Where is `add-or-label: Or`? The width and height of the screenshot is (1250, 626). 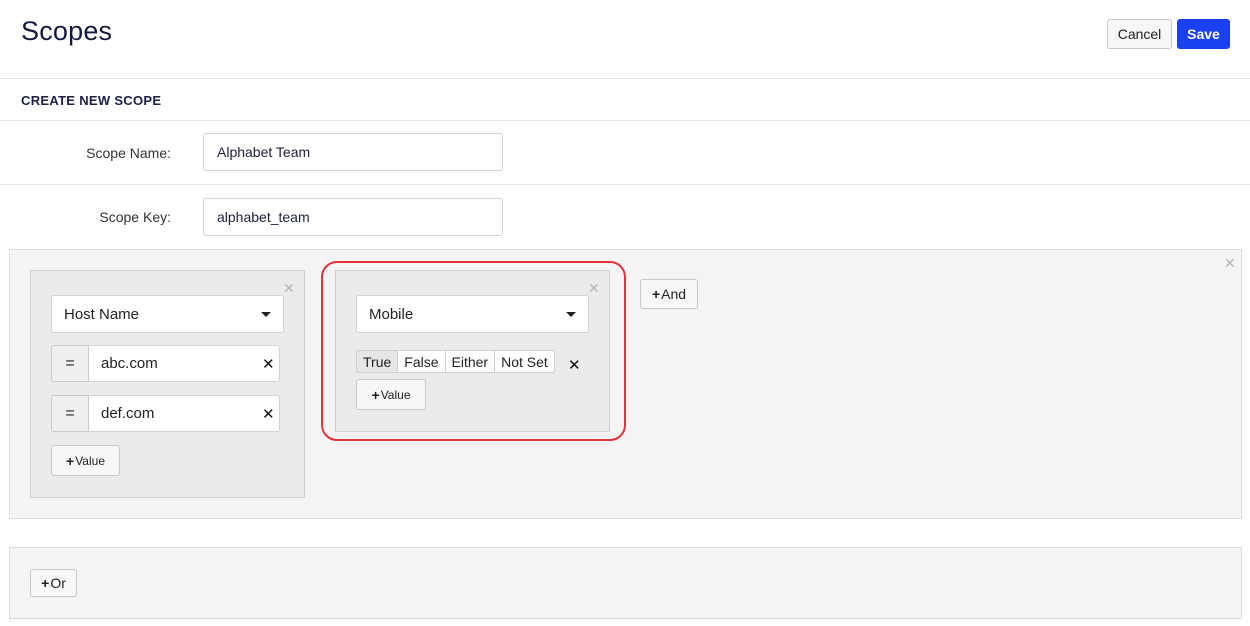 add-or-label: Or is located at coordinates (58, 583).